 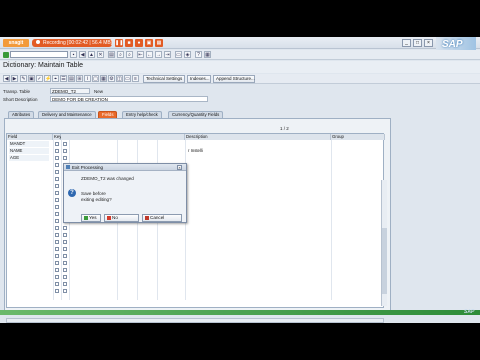 I want to click on column-header-group: Group, so click(x=358, y=137).